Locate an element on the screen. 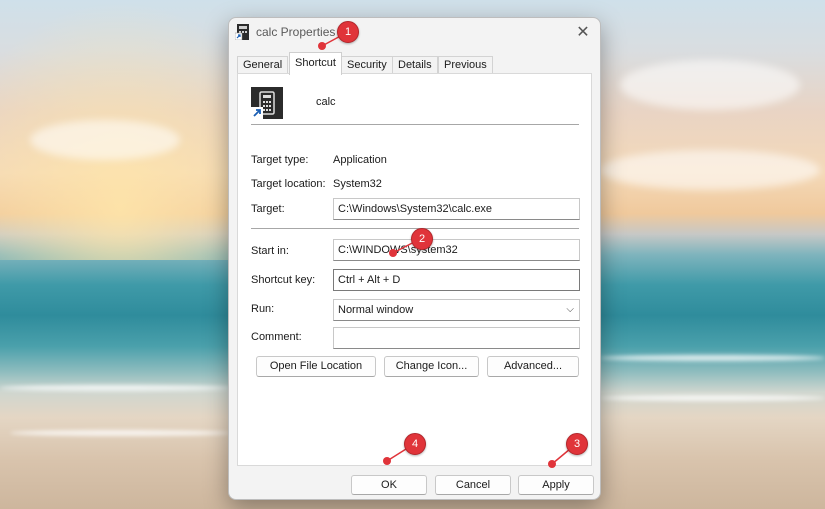 The image size is (825, 509). annotation-marker-2: 2 is located at coordinates (422, 239).